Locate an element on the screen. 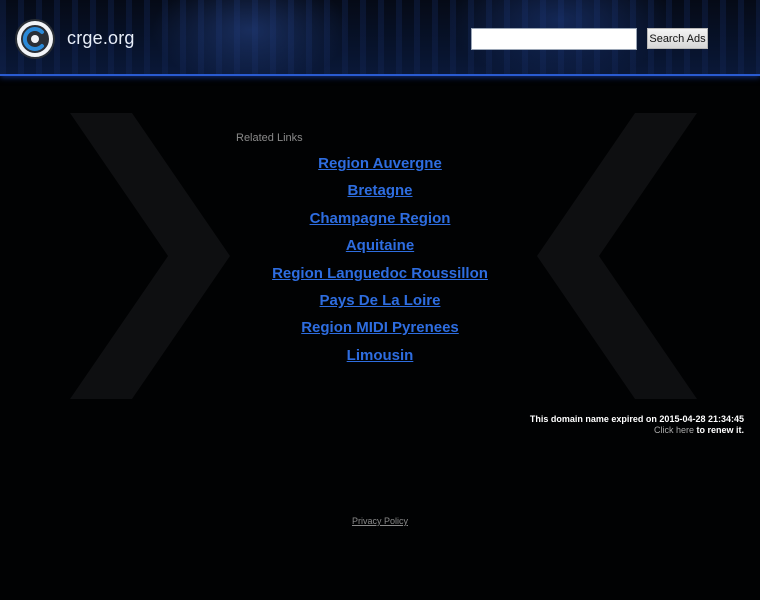  list-item: Region Auvergne is located at coordinates (380, 167).